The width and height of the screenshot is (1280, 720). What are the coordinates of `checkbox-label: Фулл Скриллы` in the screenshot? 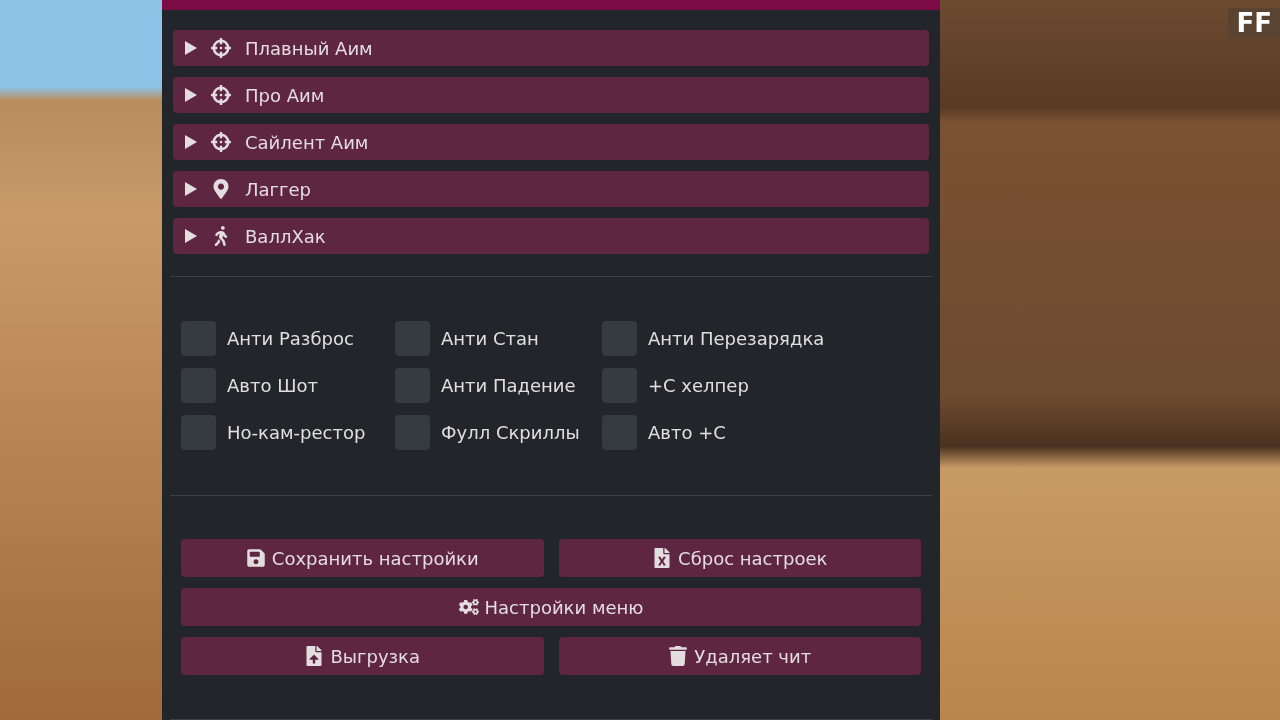 It's located at (510, 432).